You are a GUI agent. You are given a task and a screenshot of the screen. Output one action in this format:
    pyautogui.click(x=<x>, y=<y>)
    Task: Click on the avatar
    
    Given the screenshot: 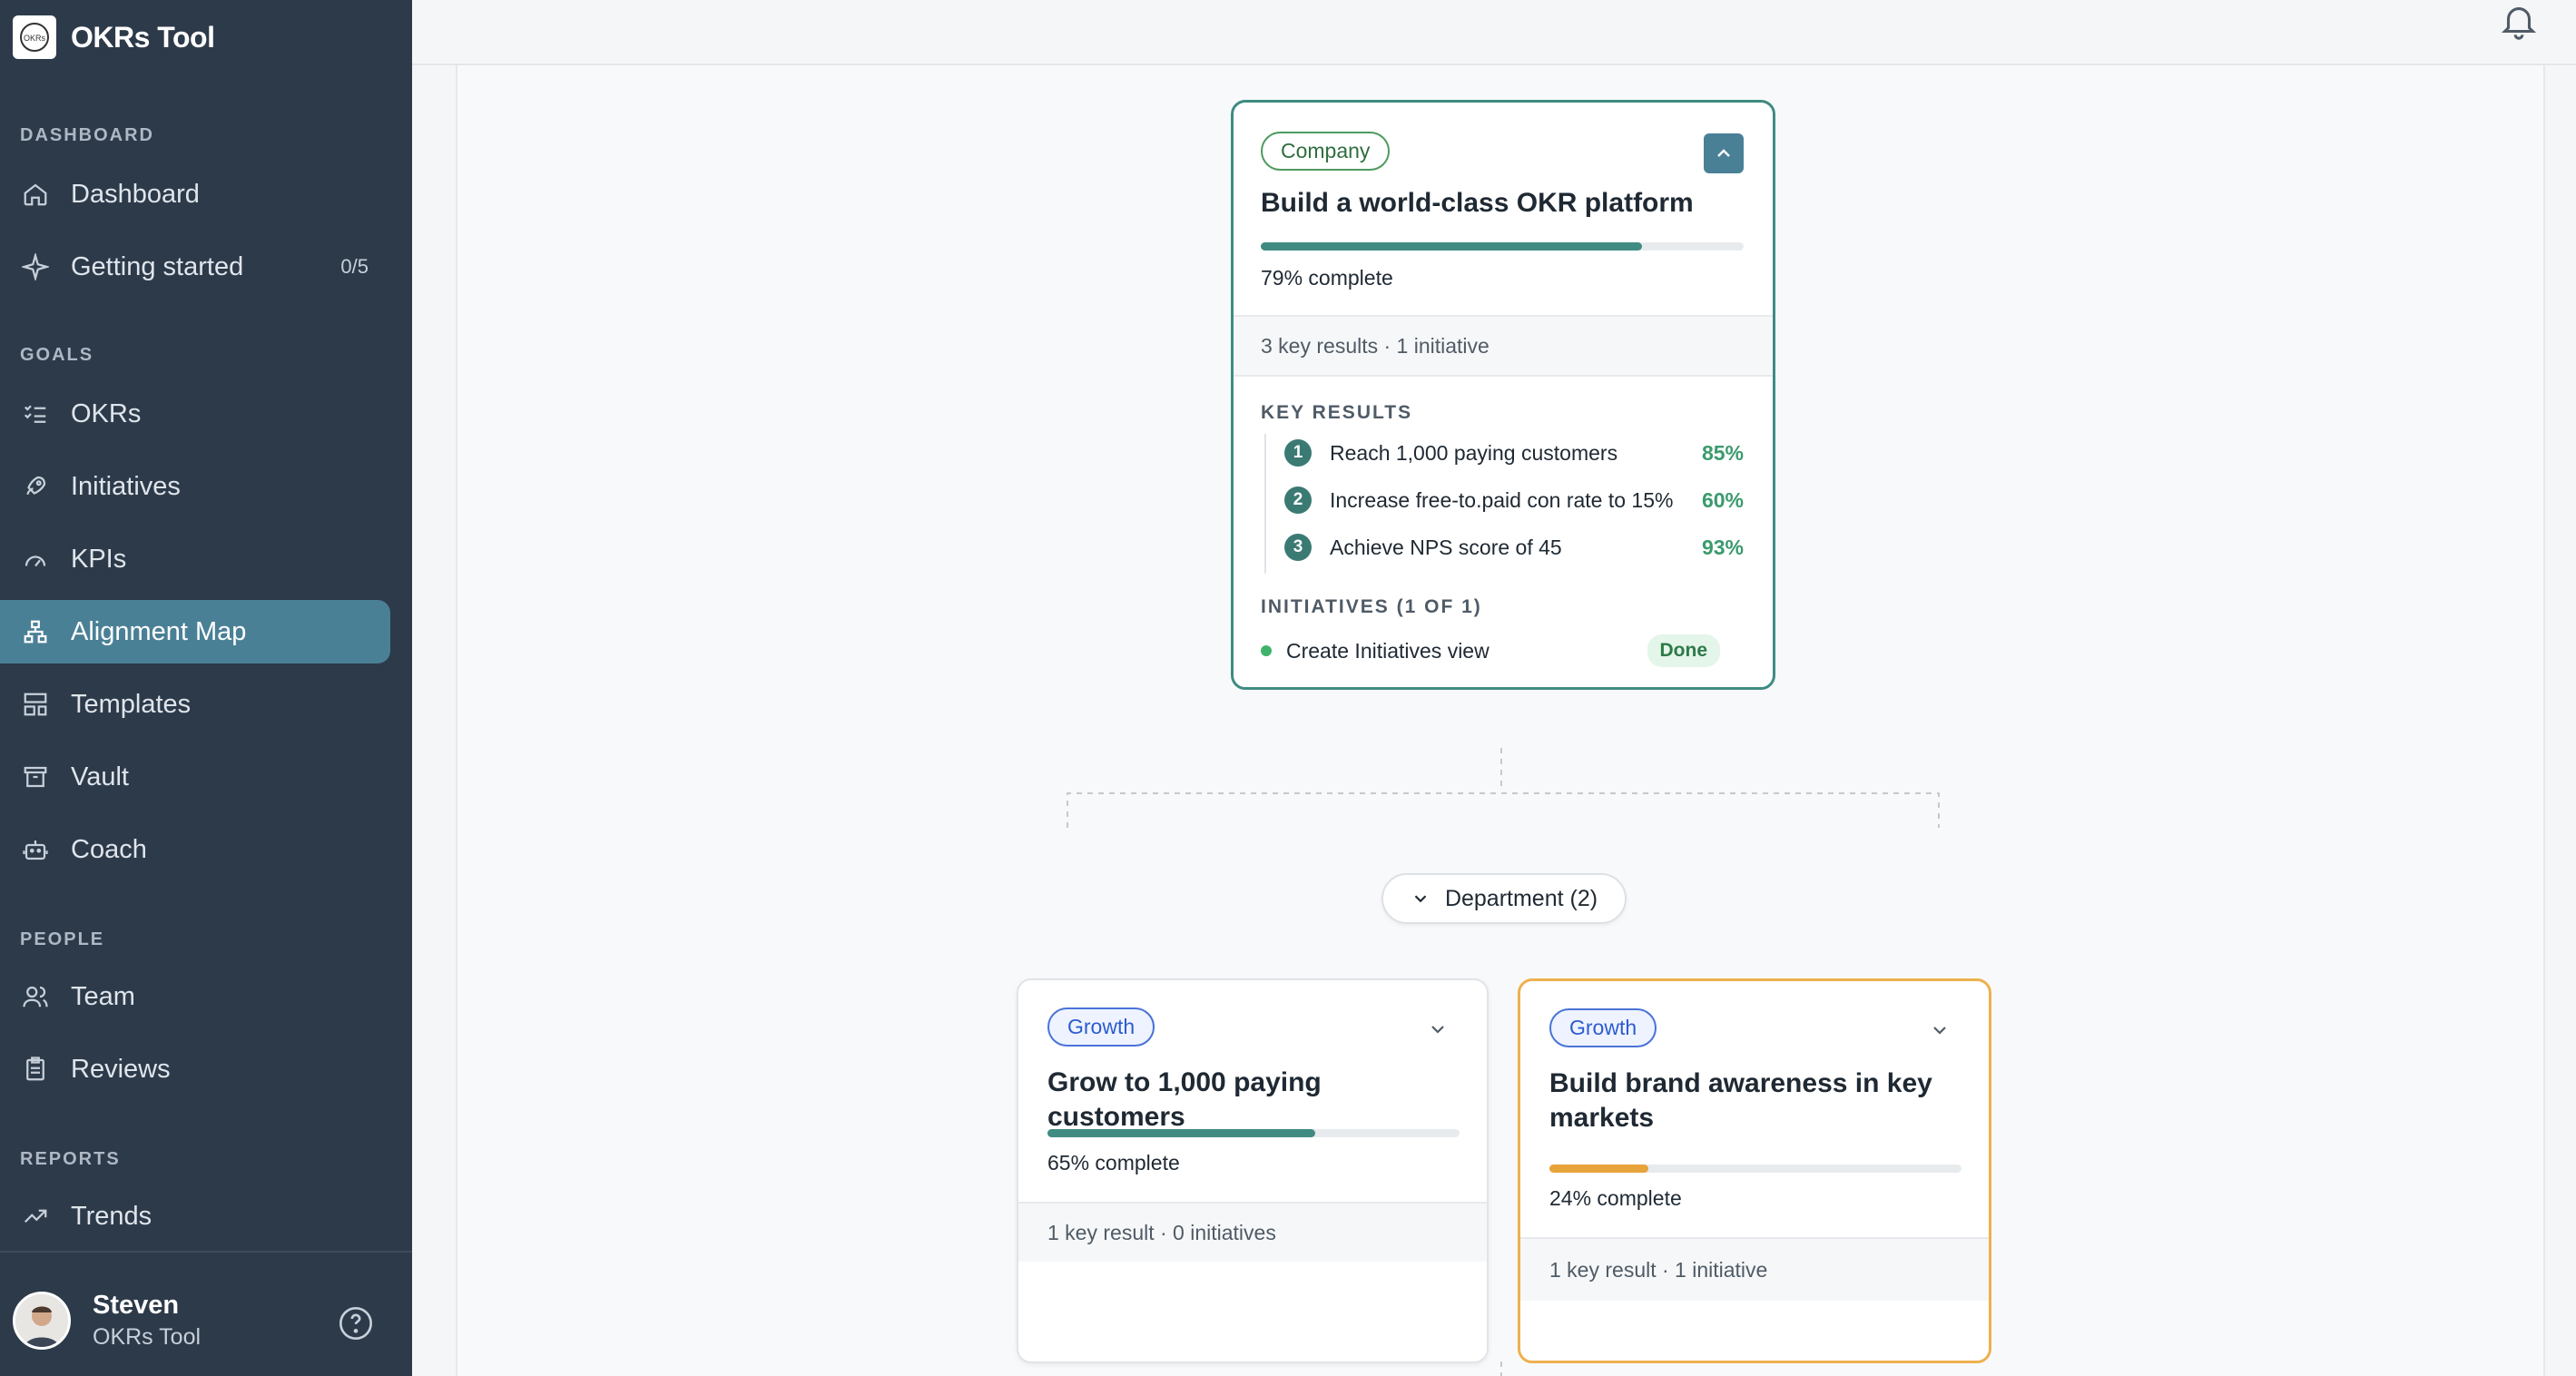 What is the action you would take?
    pyautogui.click(x=42, y=1321)
    